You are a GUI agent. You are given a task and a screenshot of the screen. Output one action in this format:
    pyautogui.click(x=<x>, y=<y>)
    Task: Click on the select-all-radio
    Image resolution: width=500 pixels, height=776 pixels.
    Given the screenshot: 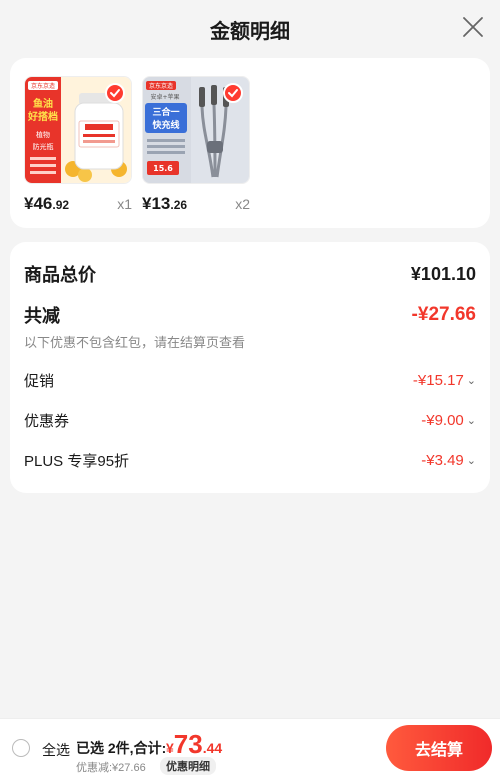 What is the action you would take?
    pyautogui.click(x=21, y=748)
    